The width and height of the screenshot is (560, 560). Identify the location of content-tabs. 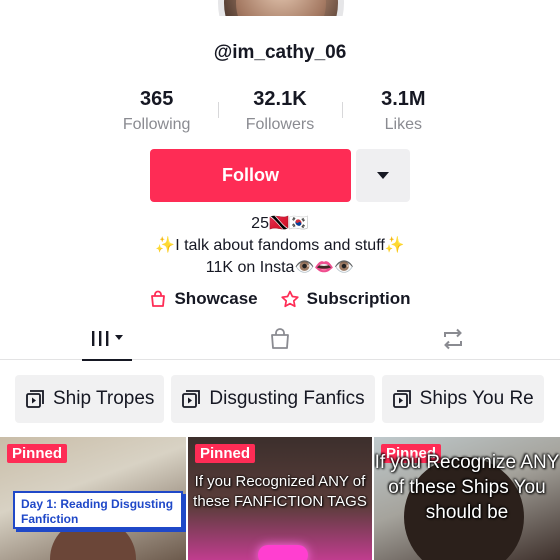
(280, 339).